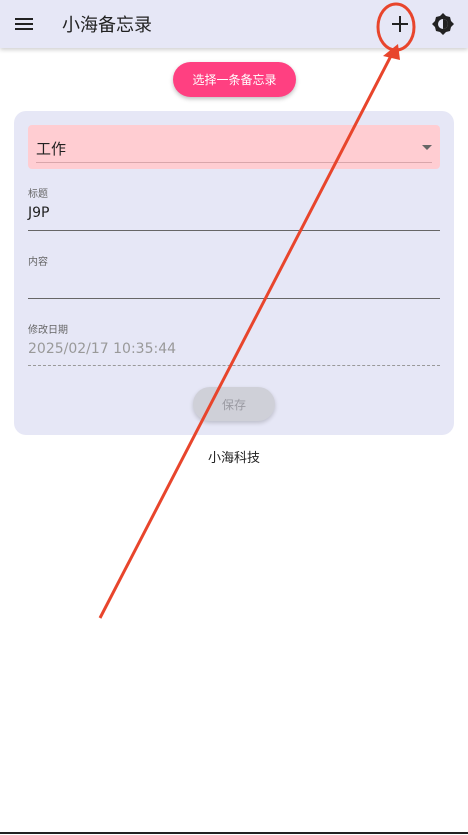 The height and width of the screenshot is (835, 468). What do you see at coordinates (38, 213) in the screenshot?
I see `title-input: J9P` at bounding box center [38, 213].